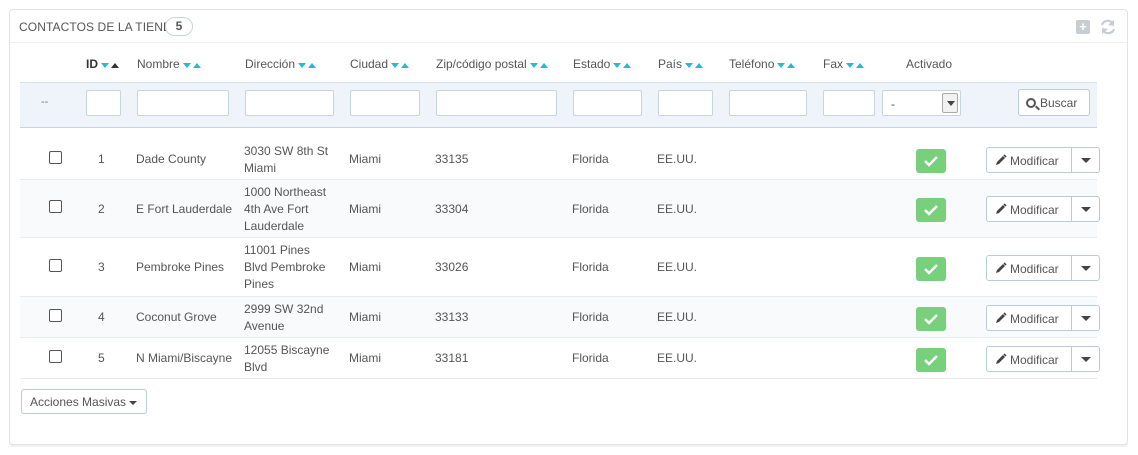 This screenshot has height=455, width=1138. Describe the element at coordinates (849, 103) in the screenshot. I see `filter-fax-input` at that location.